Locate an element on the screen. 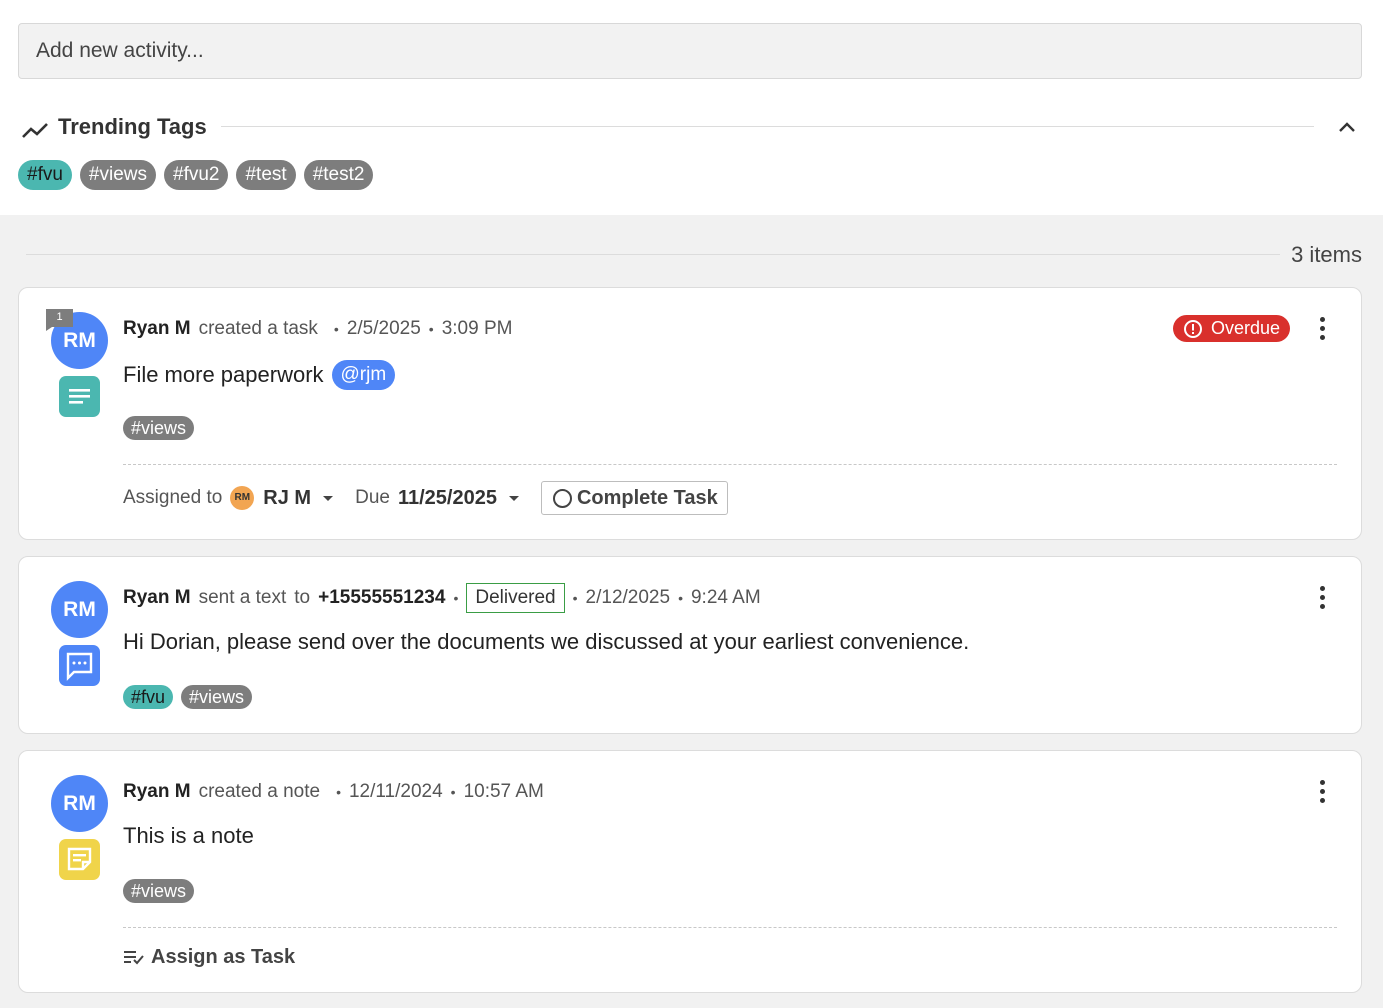 This screenshot has height=1008, width=1383. activity-body: This is a note is located at coordinates (188, 836).